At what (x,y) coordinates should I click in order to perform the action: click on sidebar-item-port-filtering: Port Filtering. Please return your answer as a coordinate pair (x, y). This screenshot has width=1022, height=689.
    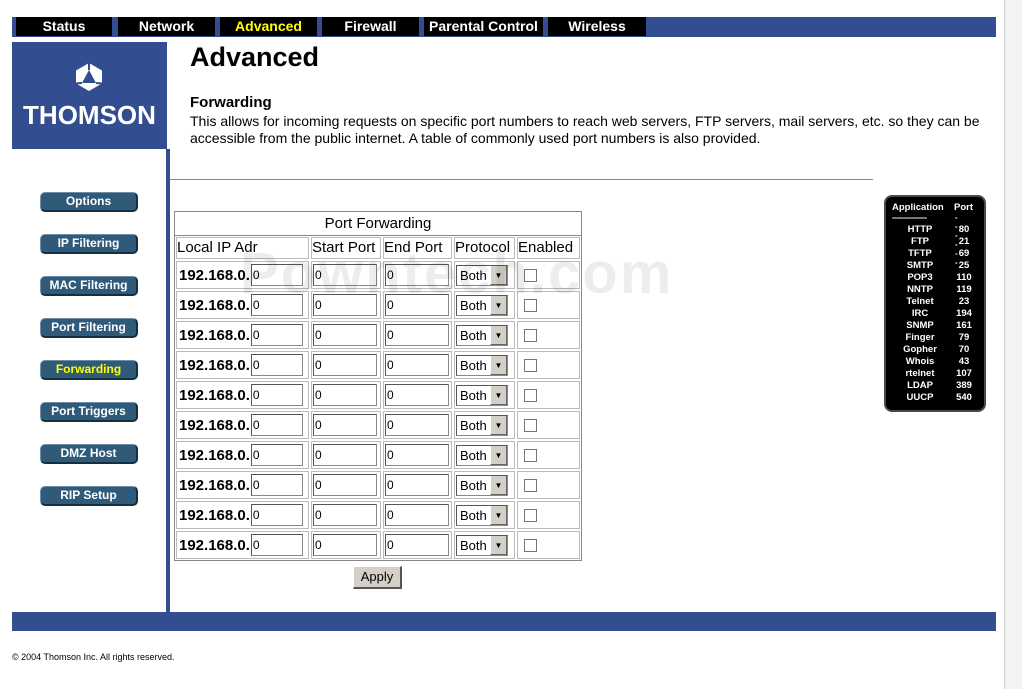
    Looking at the image, I should click on (89, 328).